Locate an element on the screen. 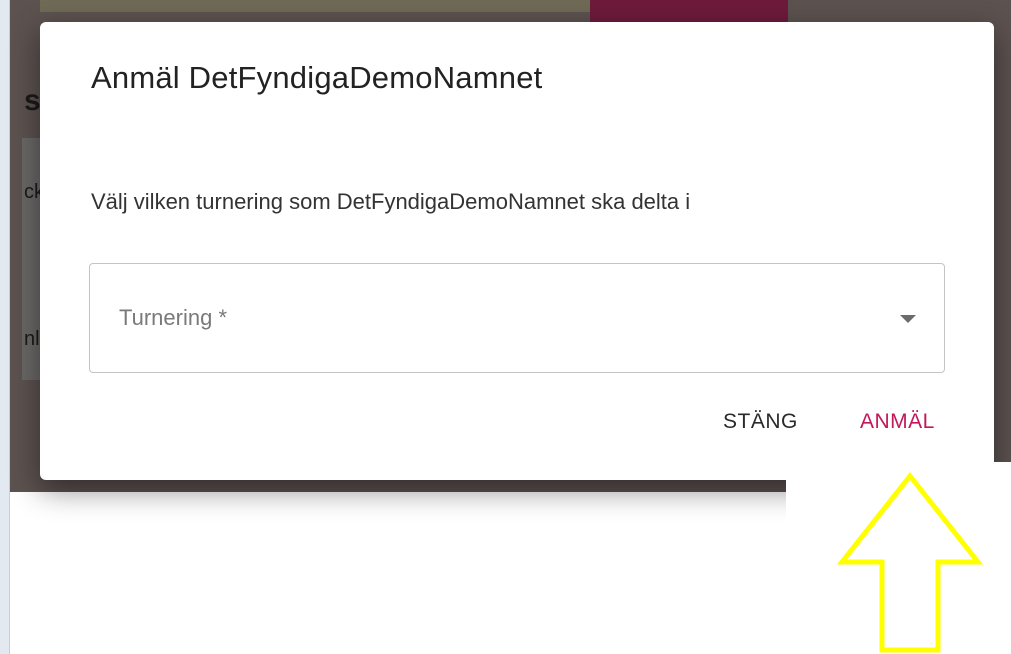 The width and height of the screenshot is (1011, 654). tournament-select: Turnering * is located at coordinates (517, 318).